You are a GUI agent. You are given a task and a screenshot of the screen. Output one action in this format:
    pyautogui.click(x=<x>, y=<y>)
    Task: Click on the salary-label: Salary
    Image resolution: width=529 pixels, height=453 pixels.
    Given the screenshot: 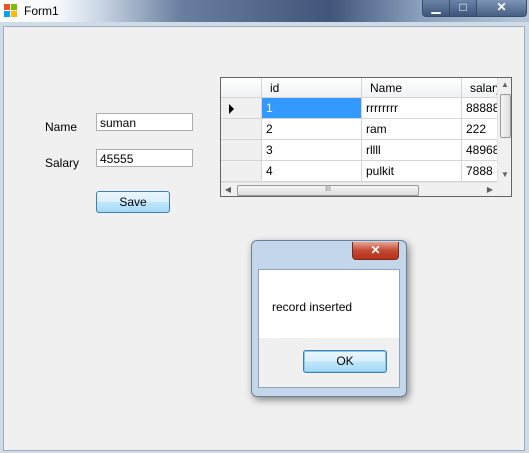 What is the action you would take?
    pyautogui.click(x=62, y=163)
    